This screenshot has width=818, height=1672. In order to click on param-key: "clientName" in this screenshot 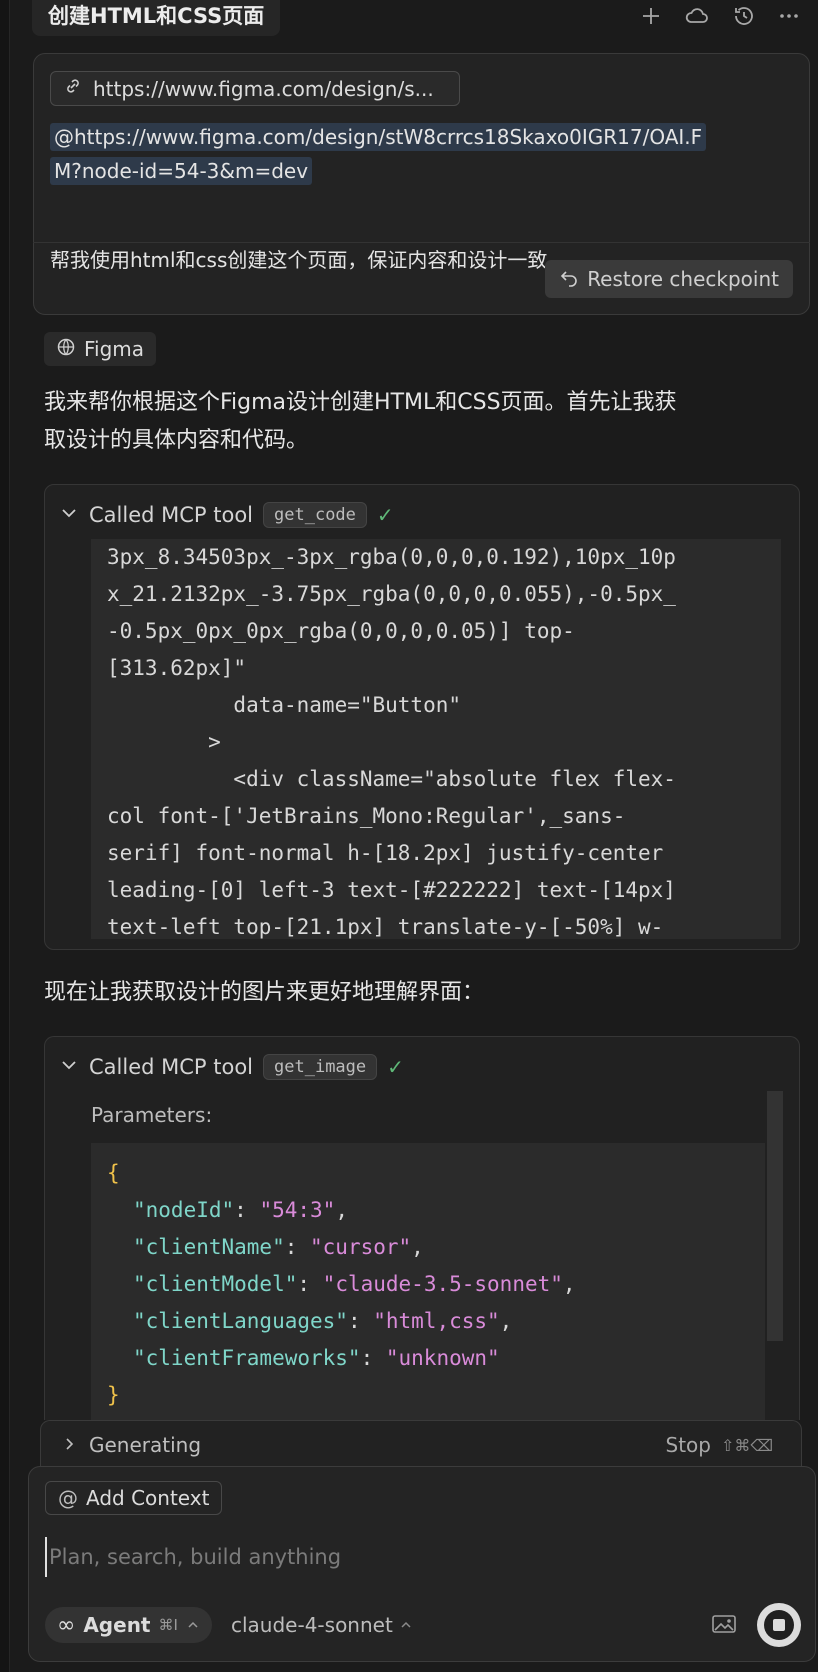, I will do `click(209, 1247)`.